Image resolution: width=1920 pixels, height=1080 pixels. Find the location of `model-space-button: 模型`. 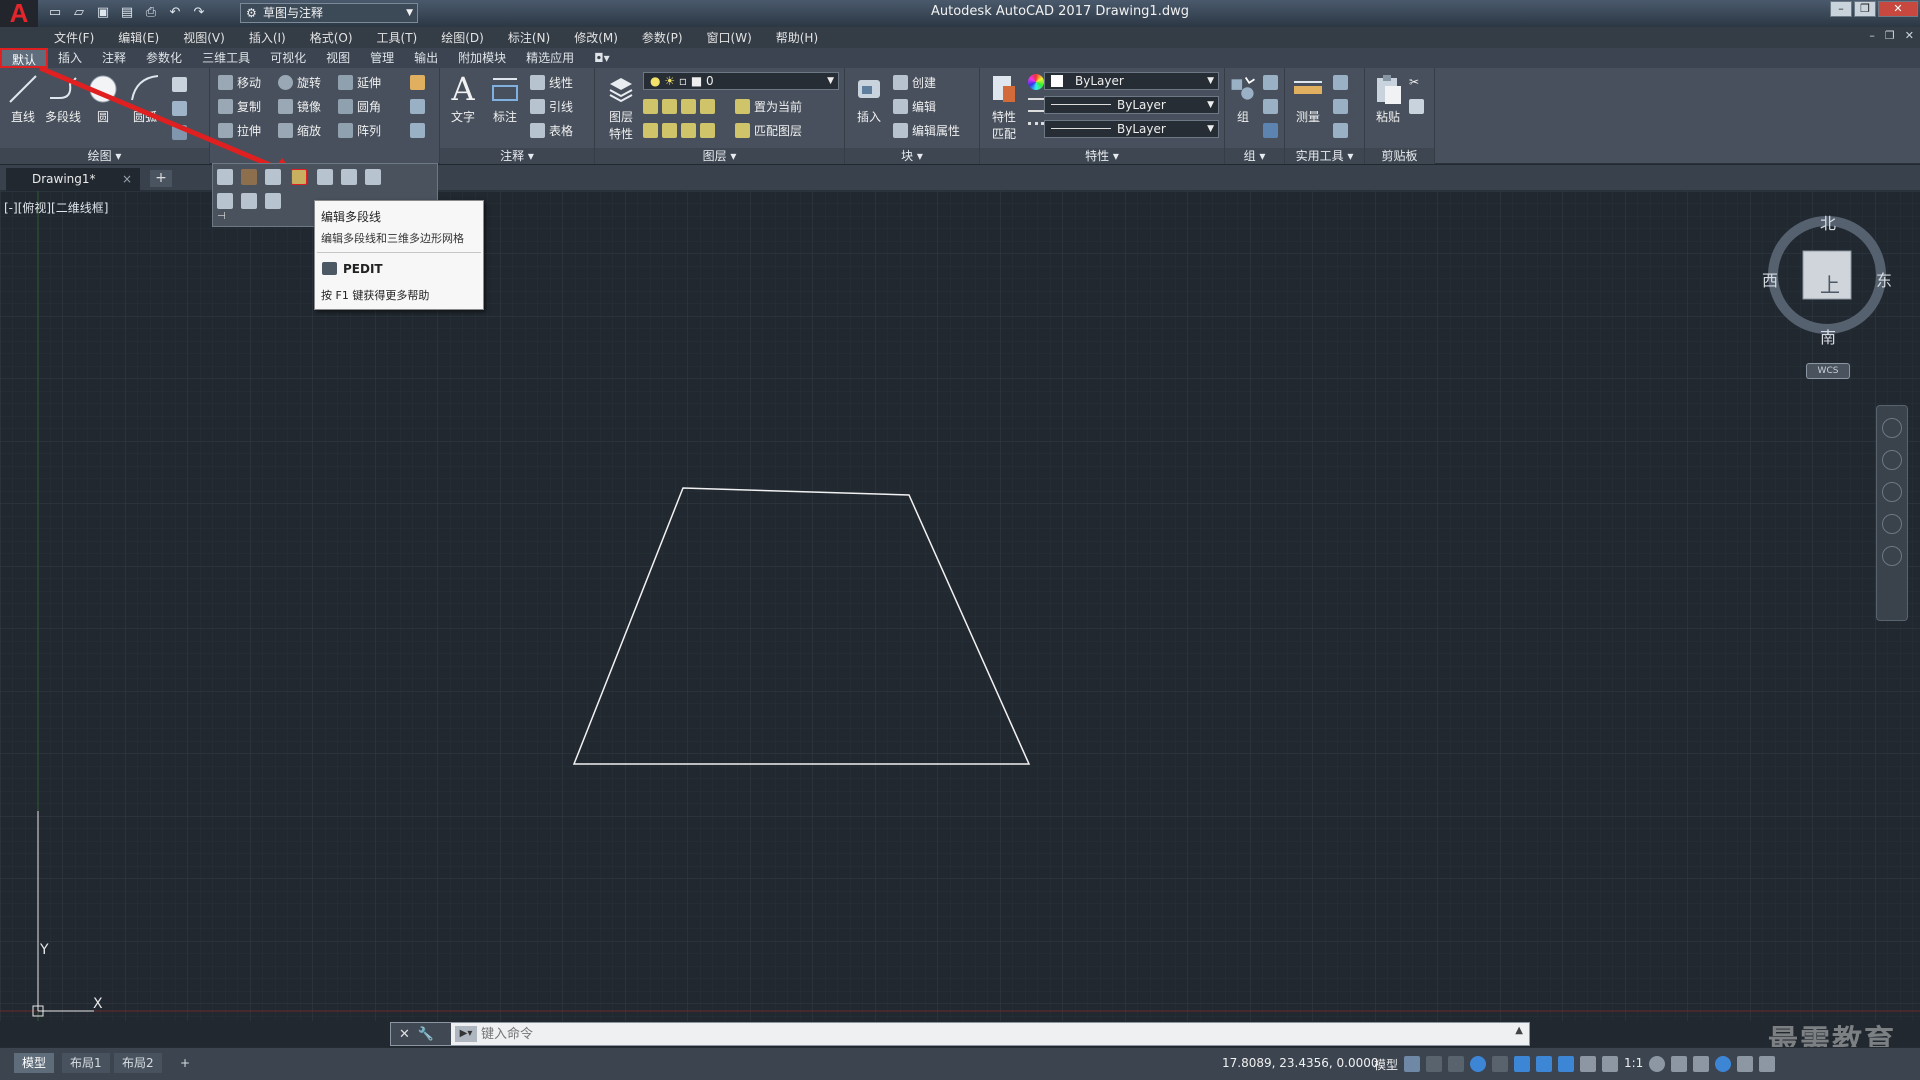

model-space-button: 模型 is located at coordinates (1386, 1064).